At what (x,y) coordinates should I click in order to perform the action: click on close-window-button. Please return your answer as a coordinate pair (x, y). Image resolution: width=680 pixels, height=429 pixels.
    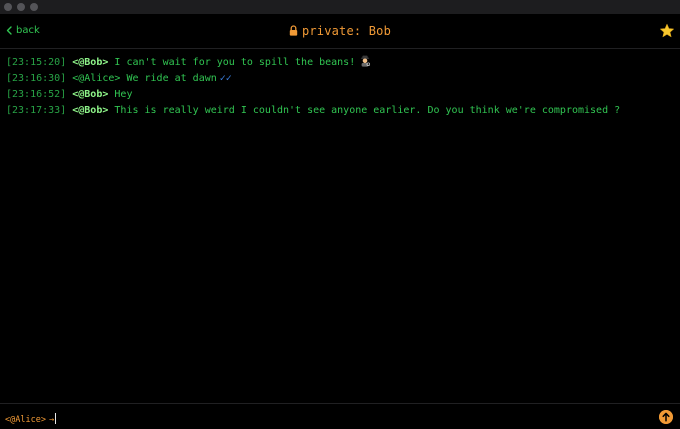
    Looking at the image, I should click on (8, 7).